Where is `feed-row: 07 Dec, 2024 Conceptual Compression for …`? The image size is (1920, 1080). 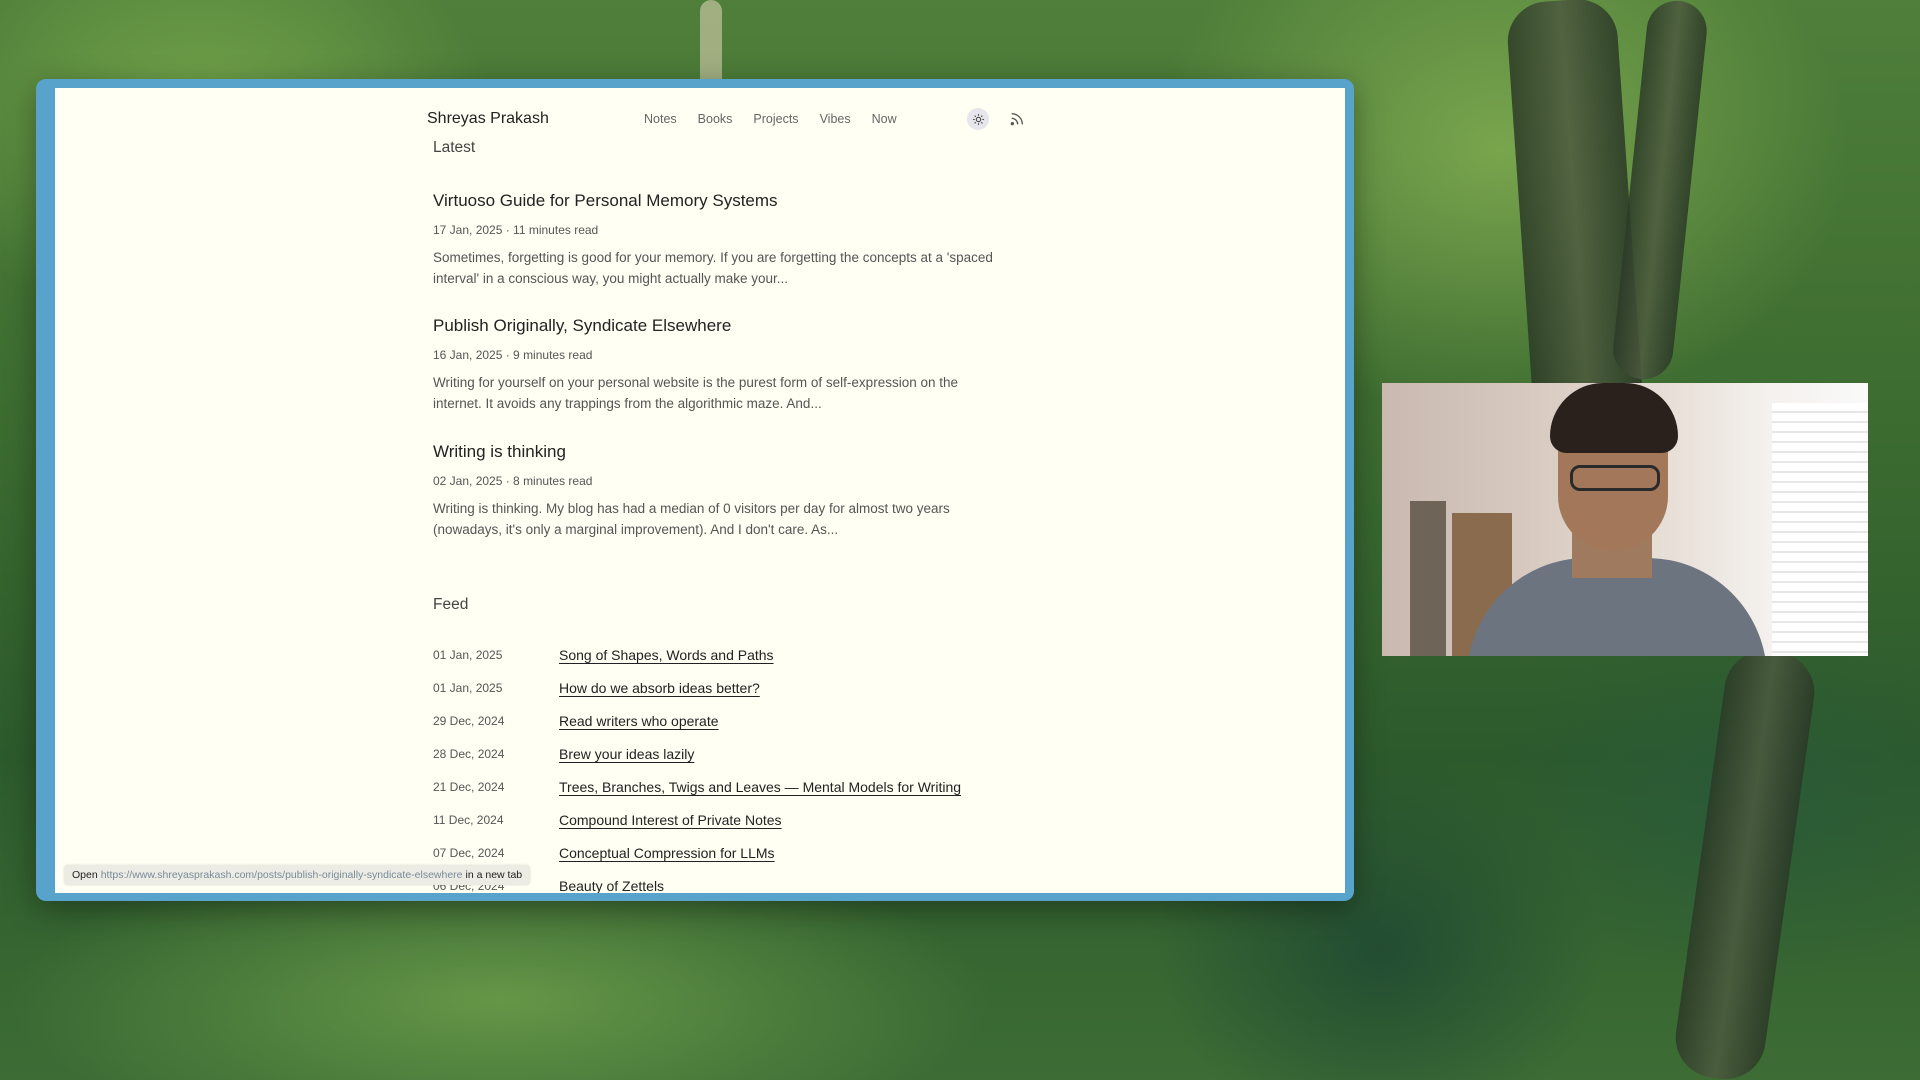
feed-row: 07 Dec, 2024 Conceptual Compression for … is located at coordinates (604, 853).